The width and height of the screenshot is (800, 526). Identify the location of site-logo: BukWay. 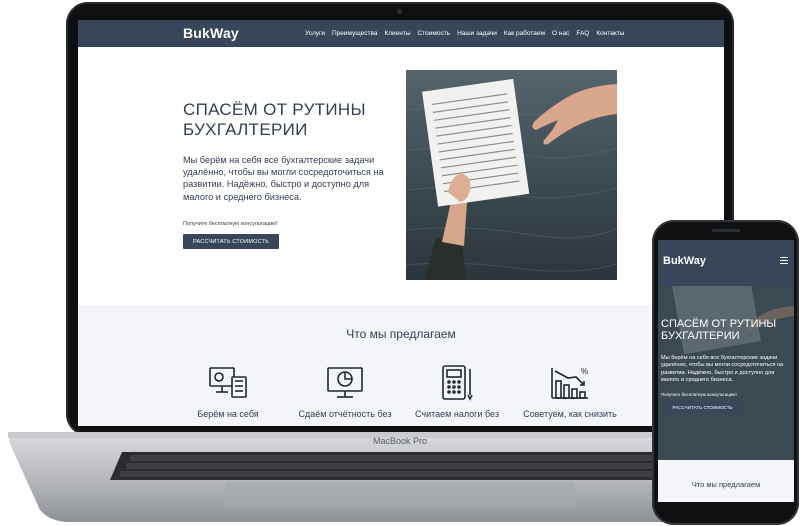
(211, 33).